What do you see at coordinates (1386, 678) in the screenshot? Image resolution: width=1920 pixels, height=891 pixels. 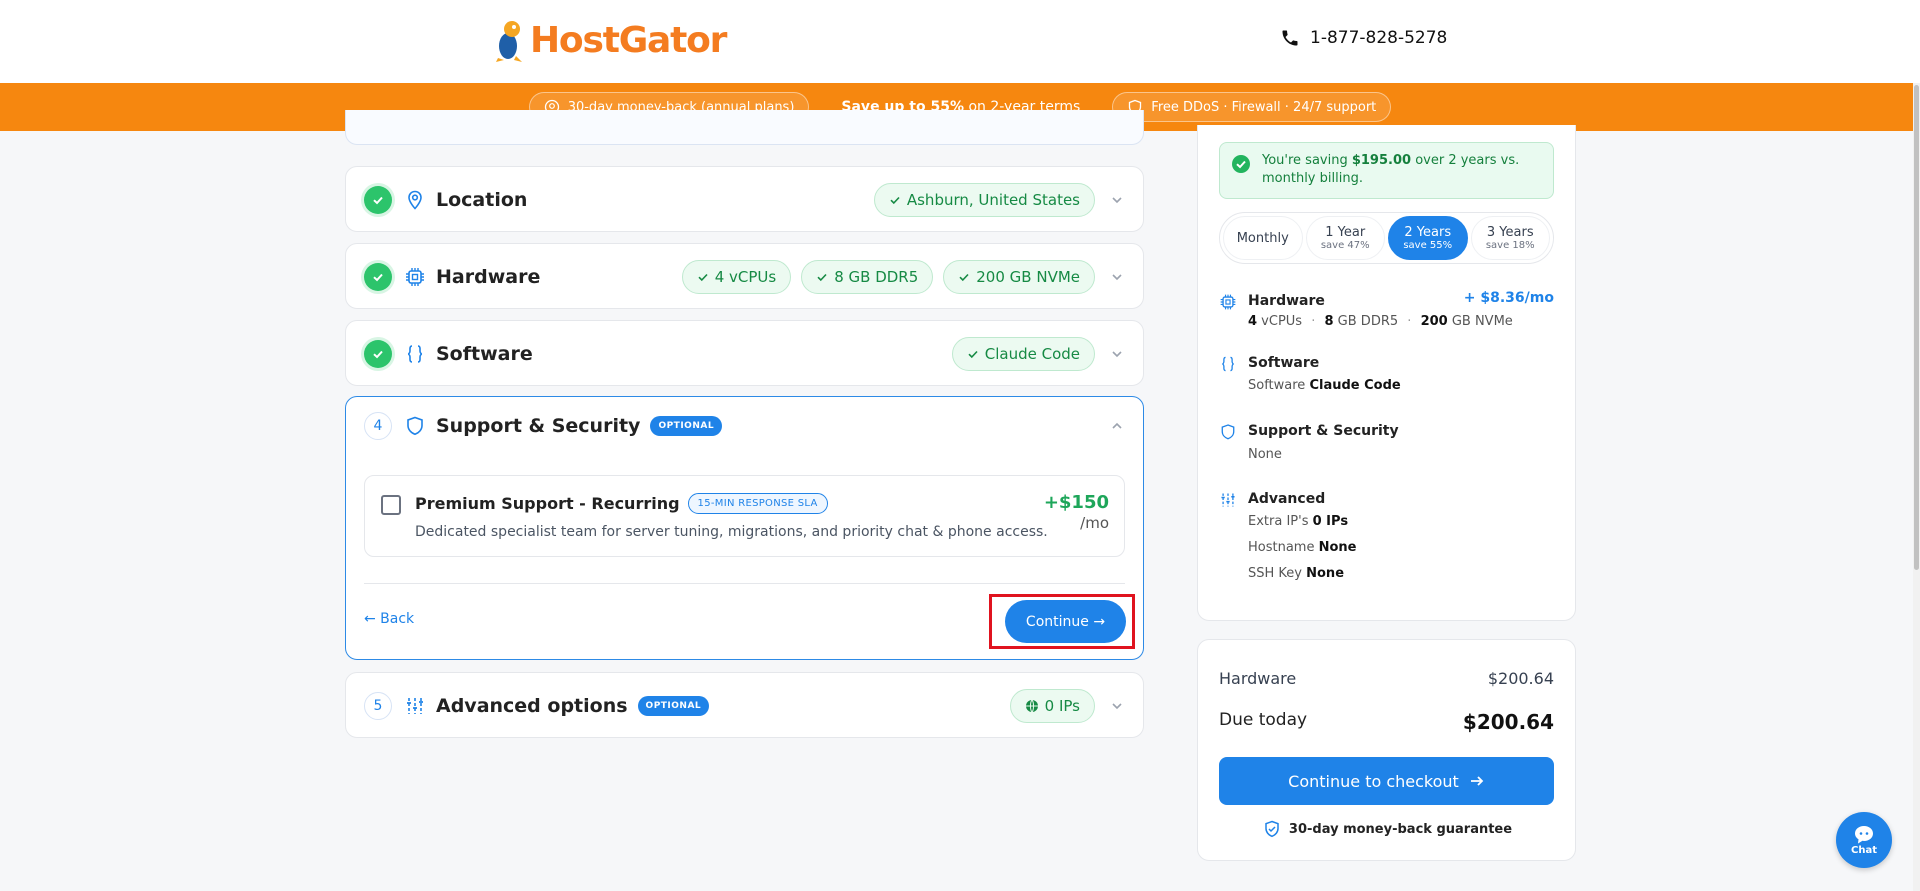 I see `totals-hardware-row: Hardware $200.64` at bounding box center [1386, 678].